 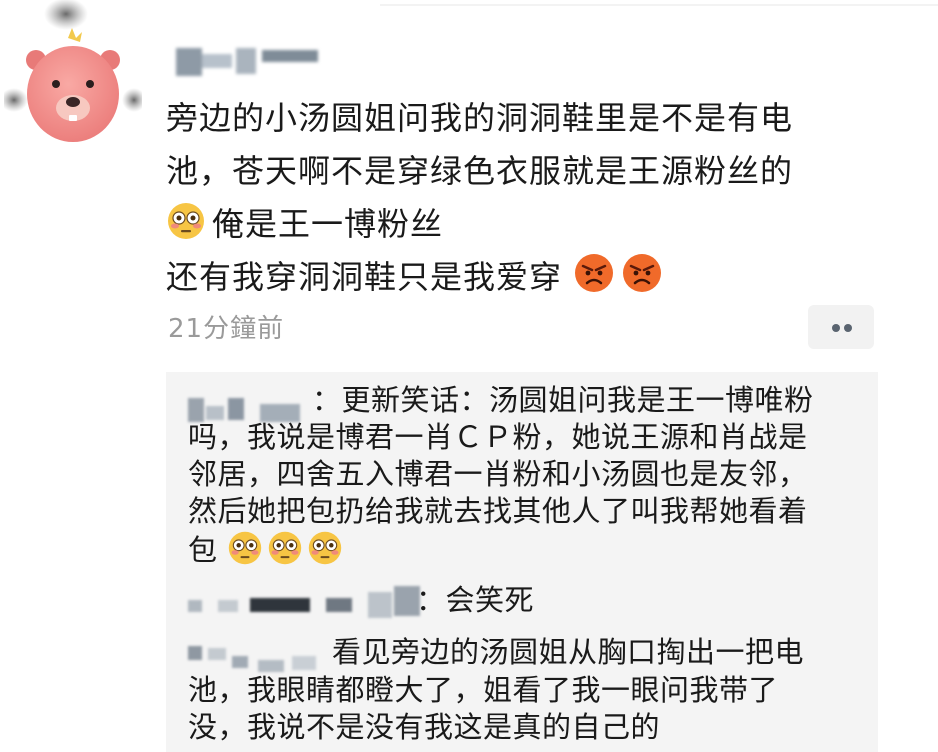 What do you see at coordinates (577, 400) in the screenshot?
I see `comment-text: 更新笑话：汤圆姐问我是王一博唯粉` at bounding box center [577, 400].